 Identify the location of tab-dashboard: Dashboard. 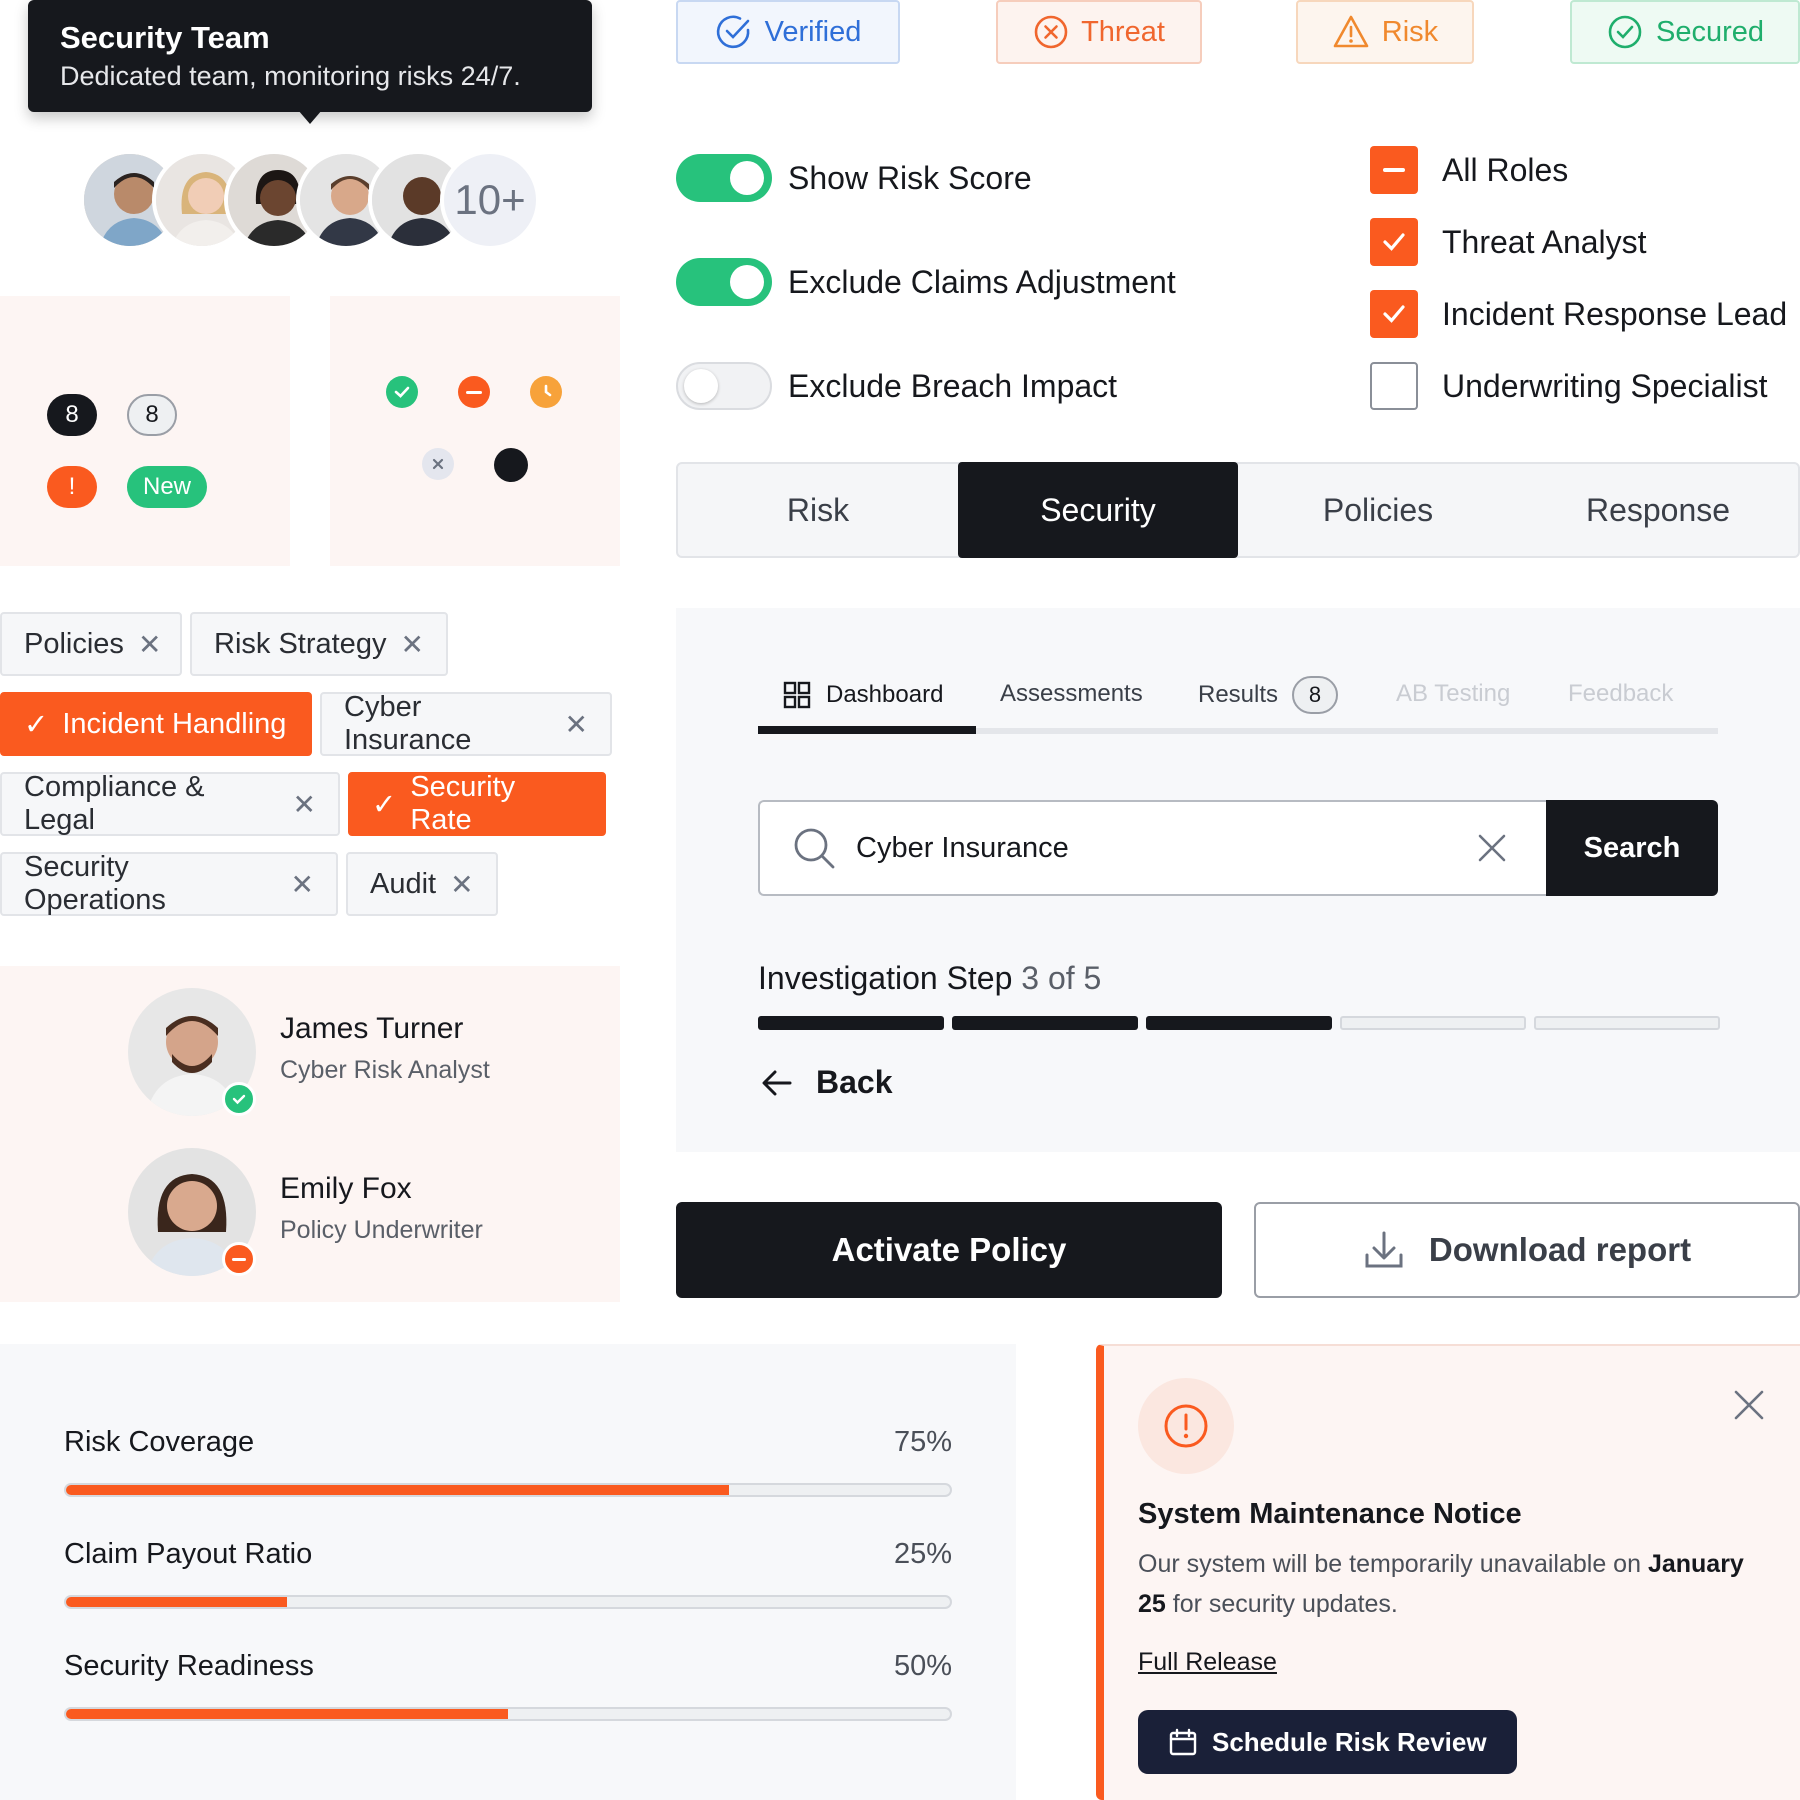
(862, 695).